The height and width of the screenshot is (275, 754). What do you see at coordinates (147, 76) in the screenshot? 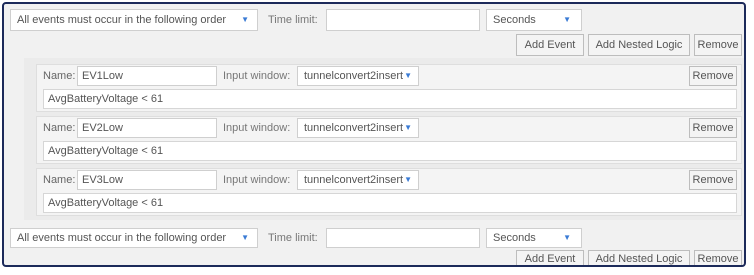
I see `event-name-input: EV1Low` at bounding box center [147, 76].